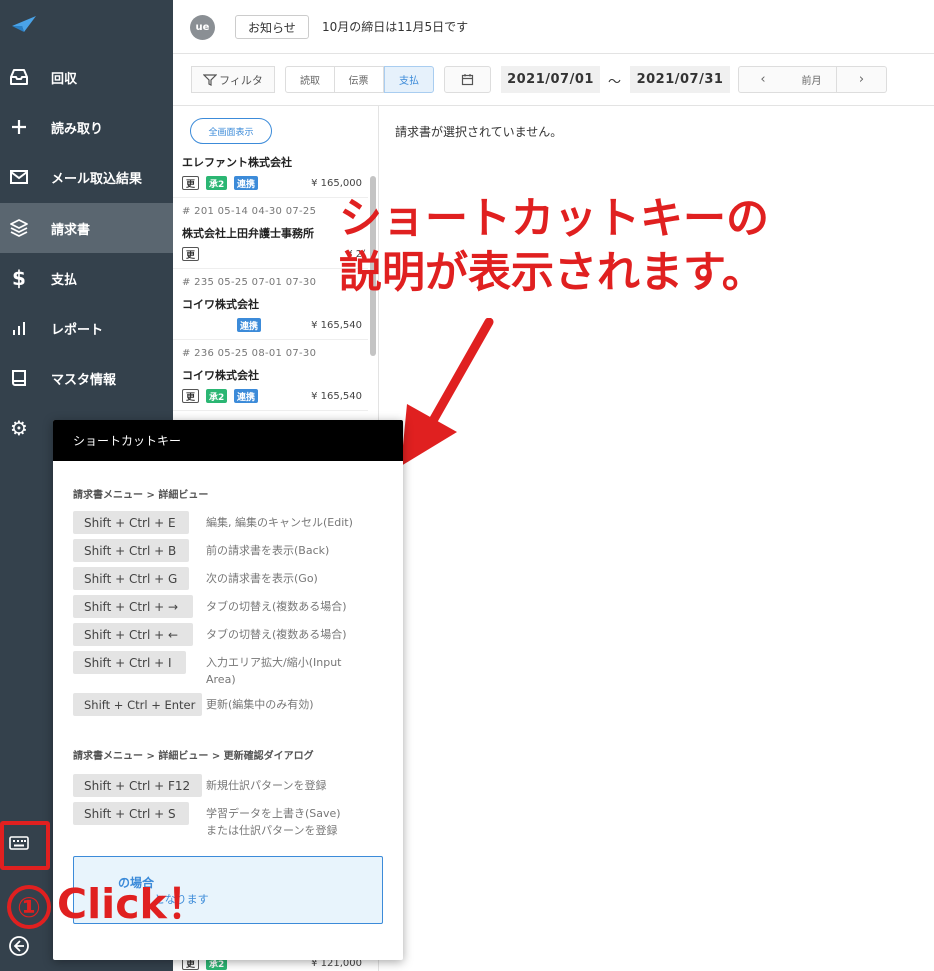  Describe the element at coordinates (231, 131) in the screenshot. I see `fullscreen-button: 全画面表示` at that location.